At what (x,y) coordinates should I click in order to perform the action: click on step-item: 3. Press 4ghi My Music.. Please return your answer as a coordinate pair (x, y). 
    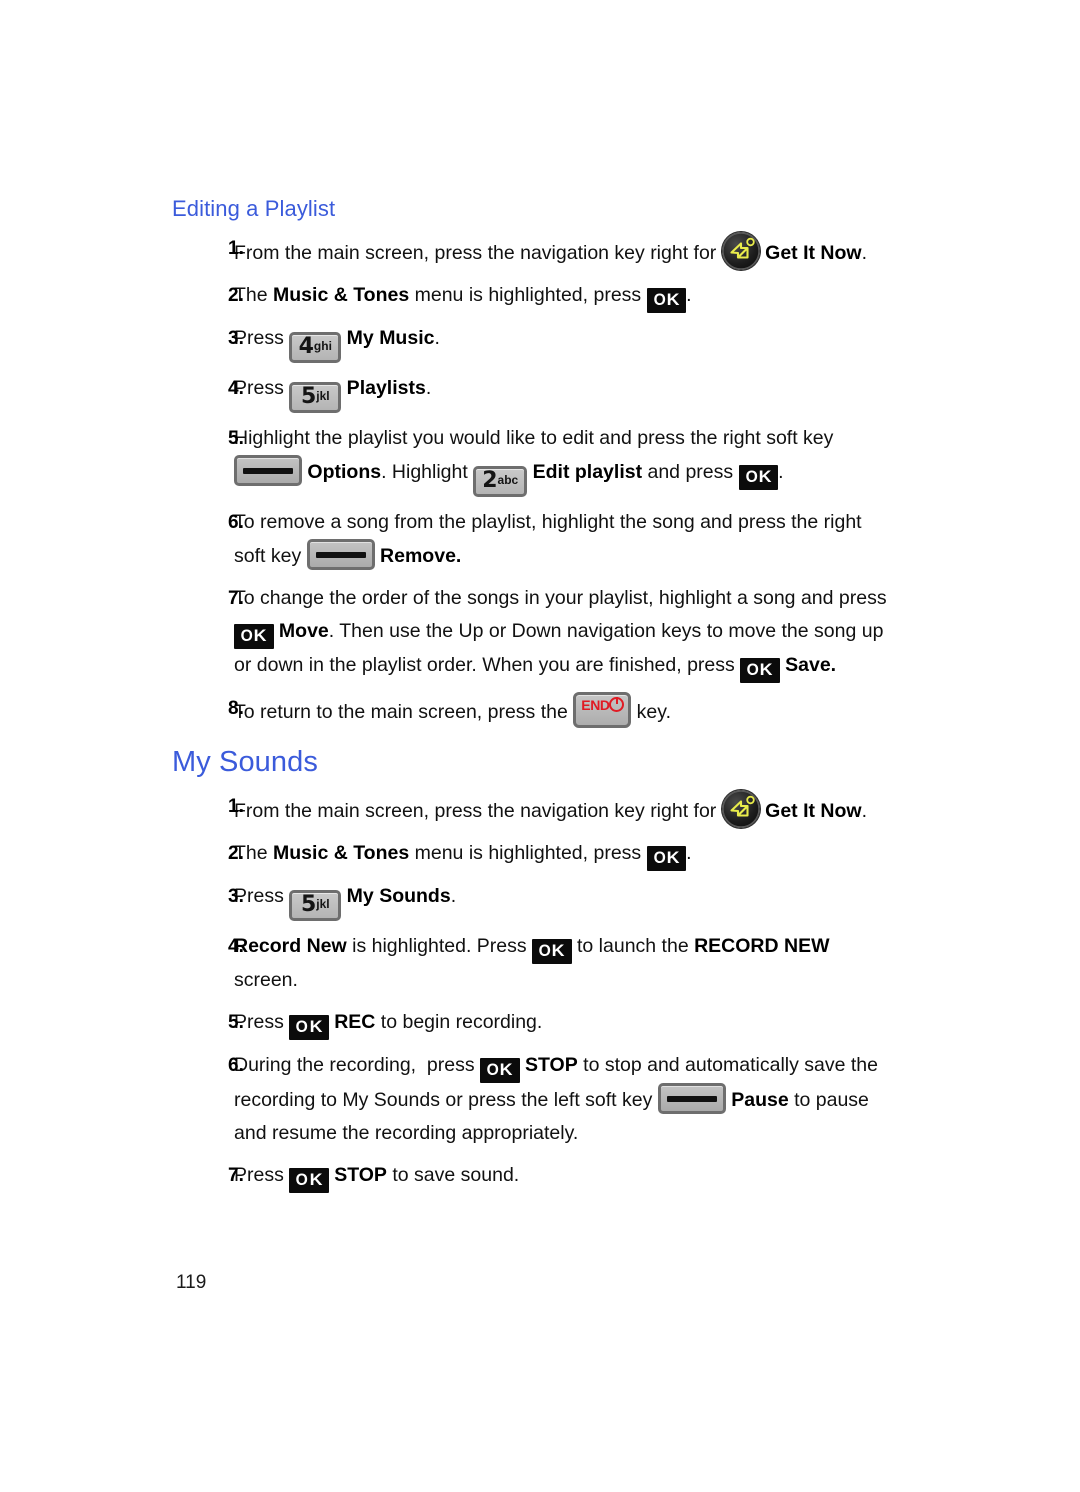
    Looking at the image, I should click on (533, 343).